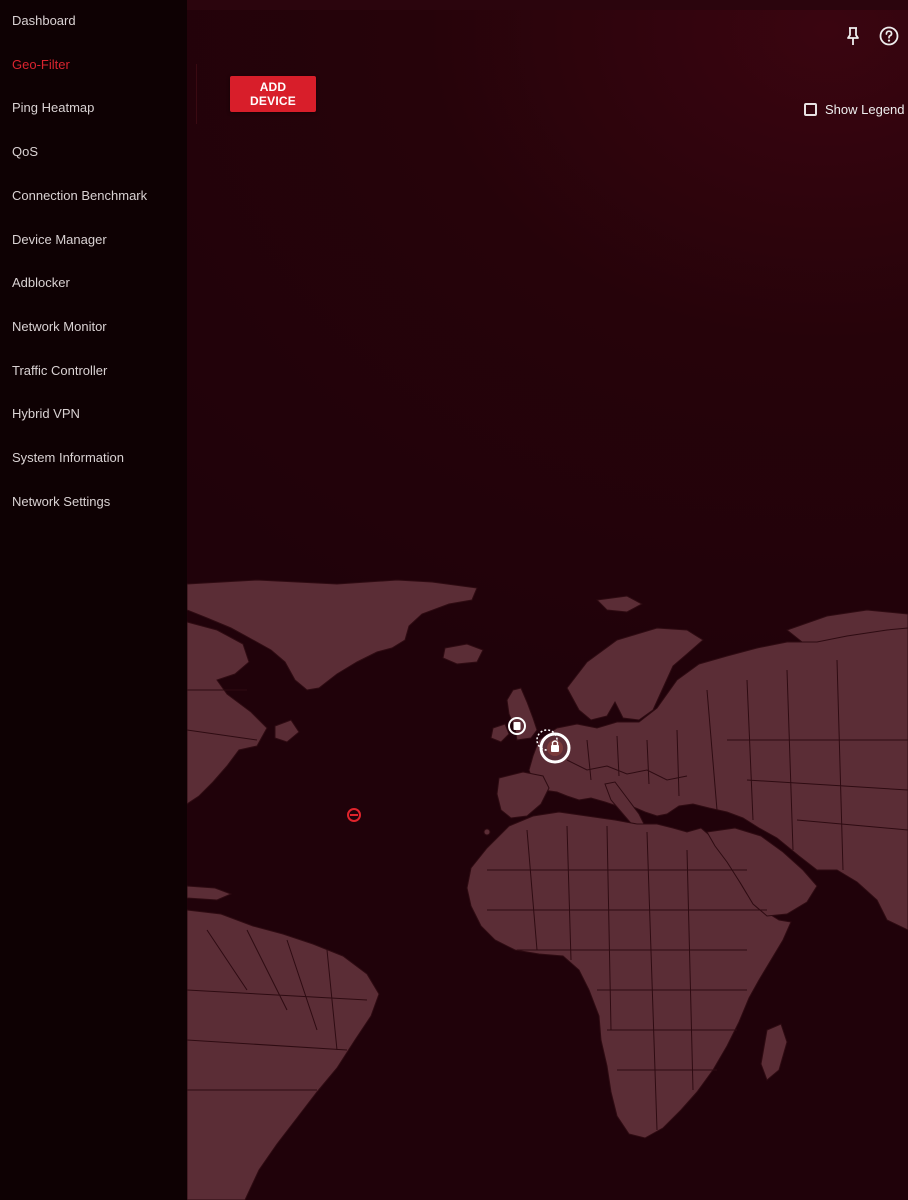  I want to click on land-north-america, so click(227, 713).